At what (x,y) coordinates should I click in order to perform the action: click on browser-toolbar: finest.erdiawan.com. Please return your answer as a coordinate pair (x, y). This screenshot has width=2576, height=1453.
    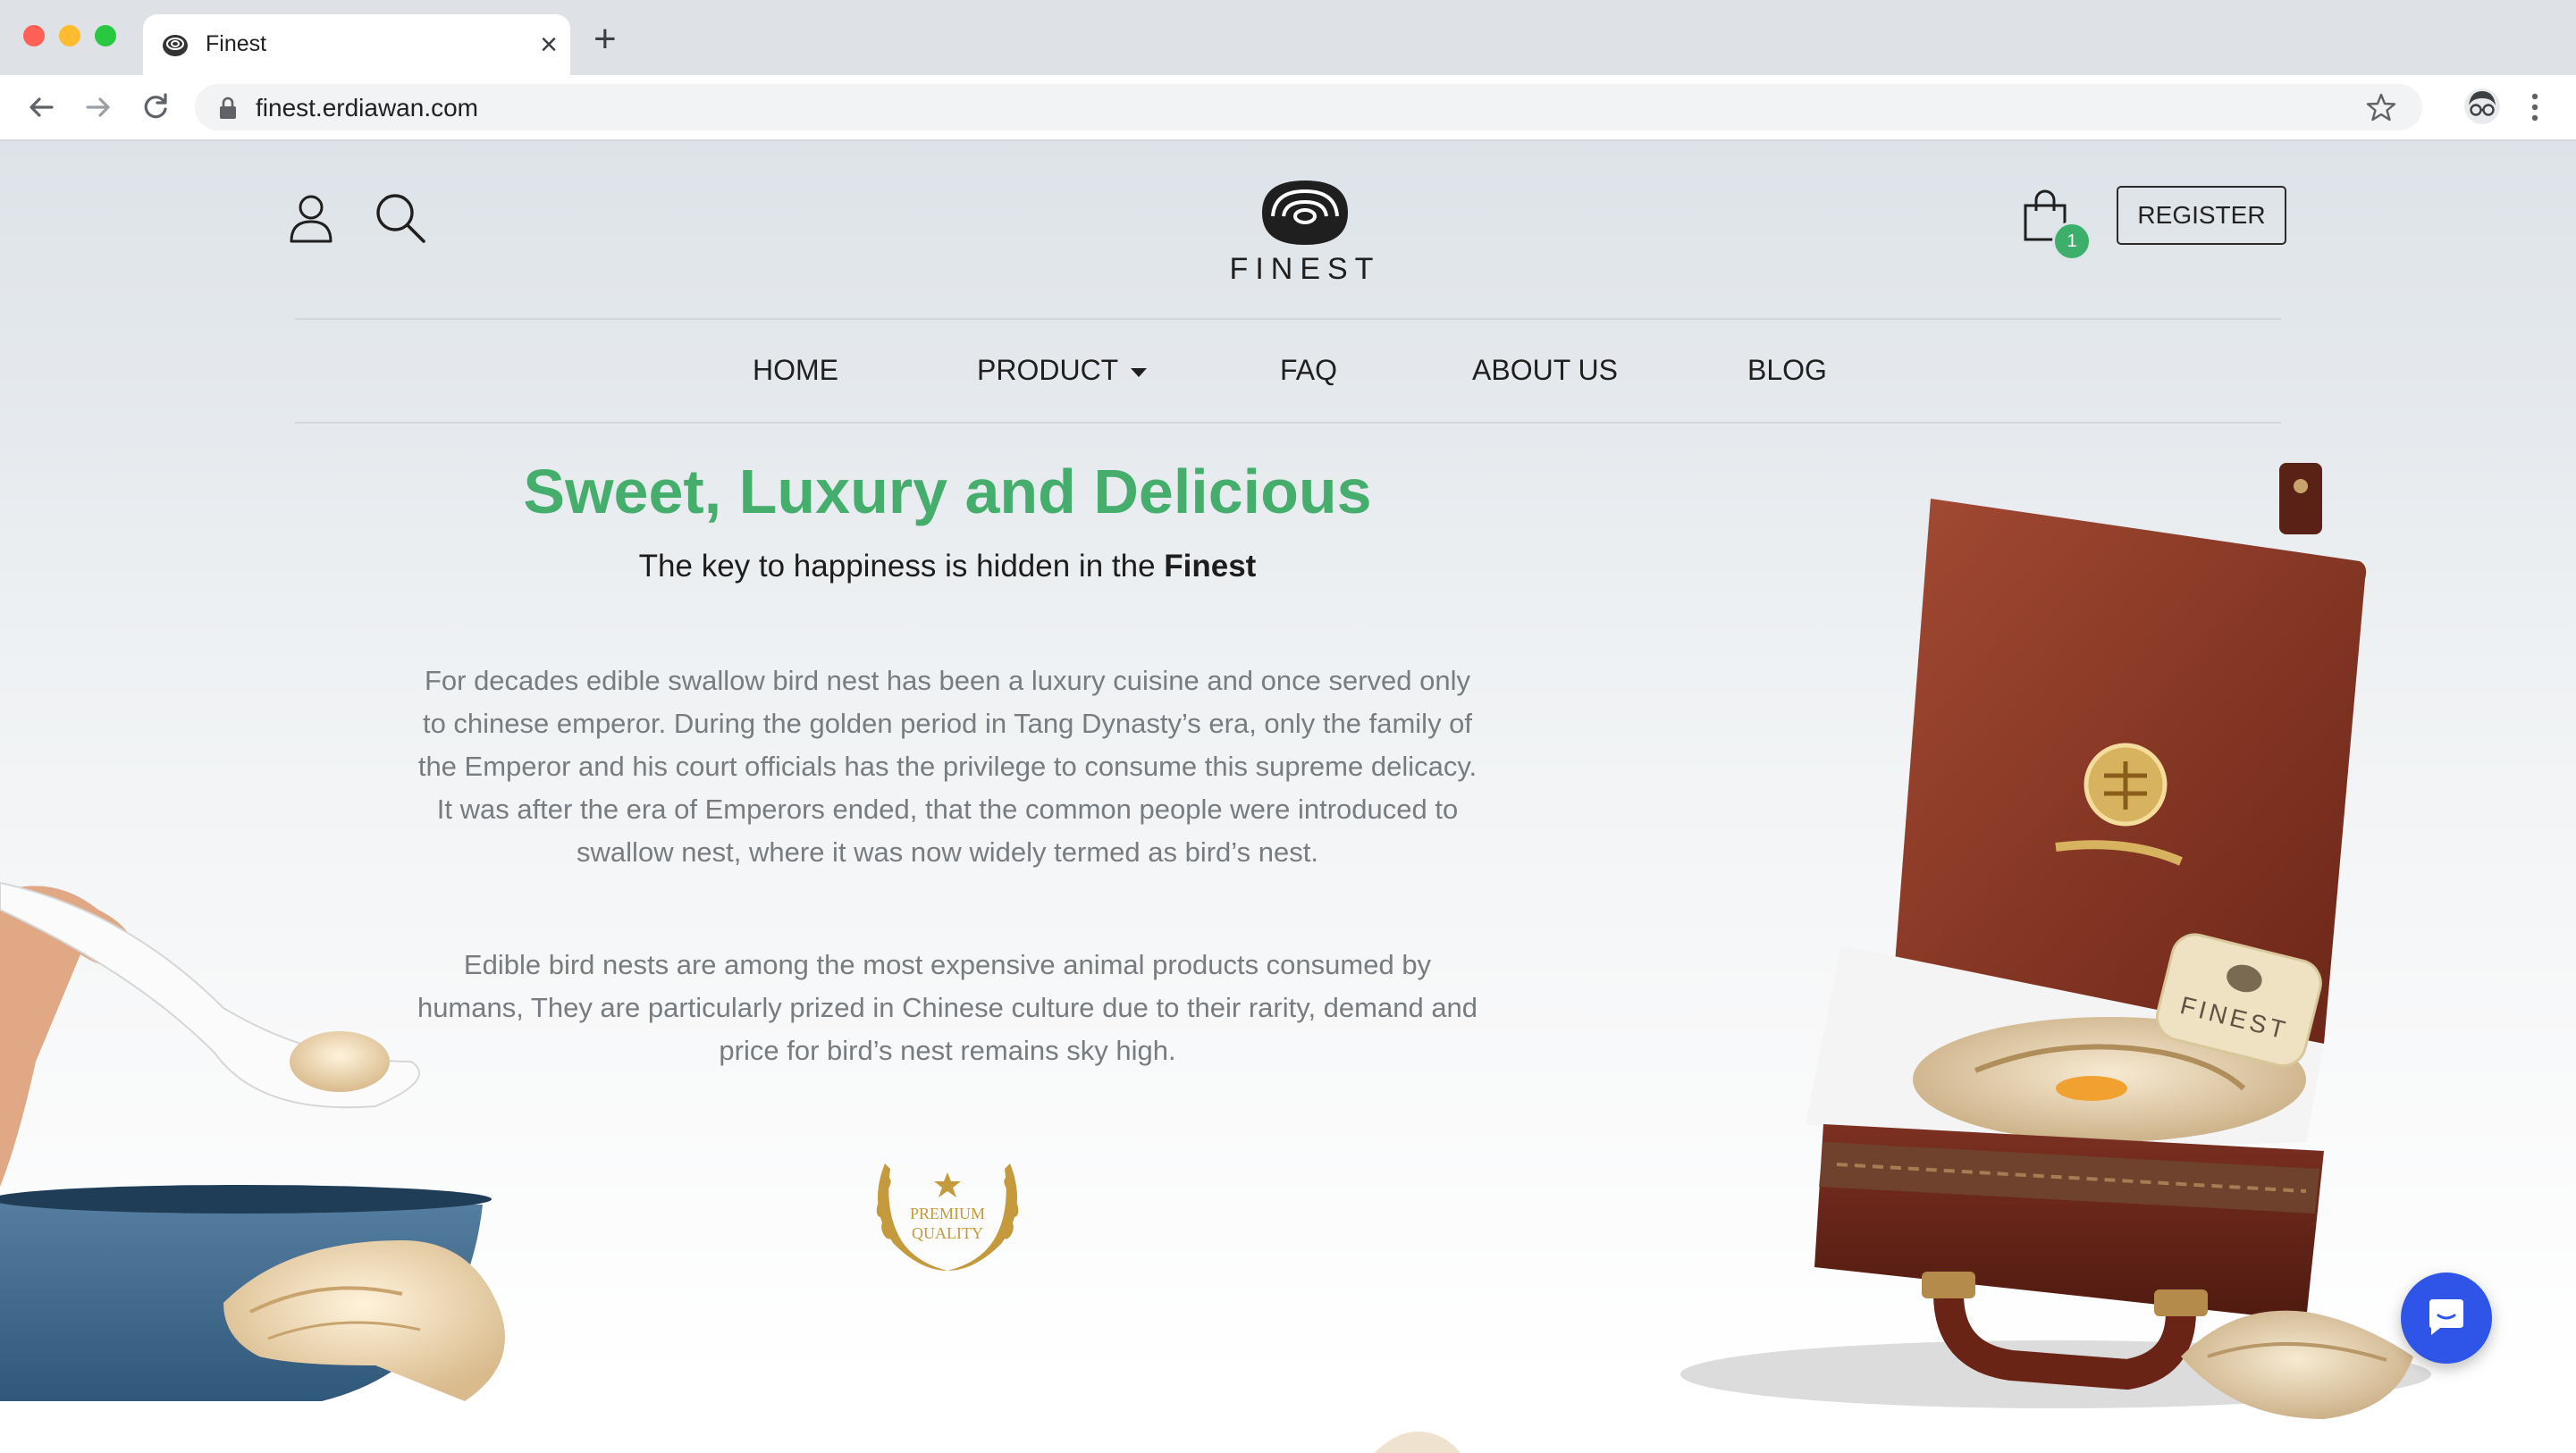
    Looking at the image, I should click on (1288, 108).